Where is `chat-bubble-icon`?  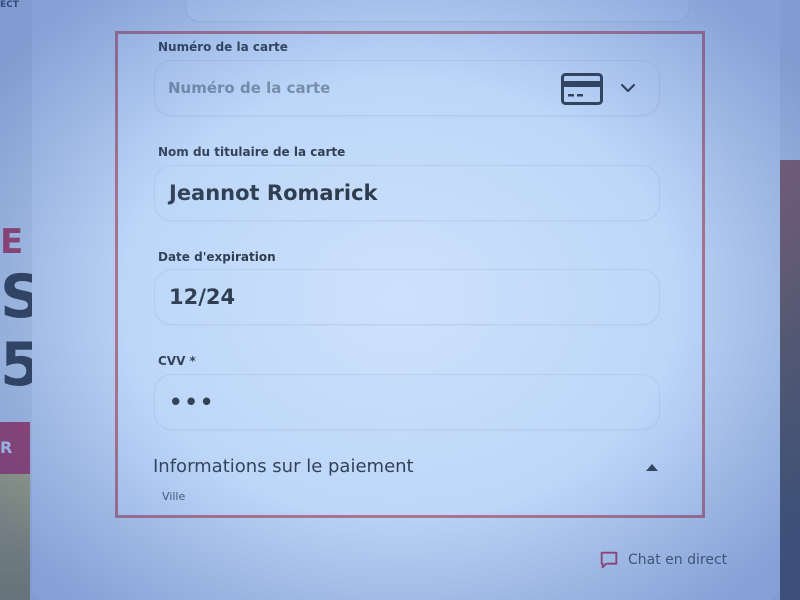 chat-bubble-icon is located at coordinates (609, 560).